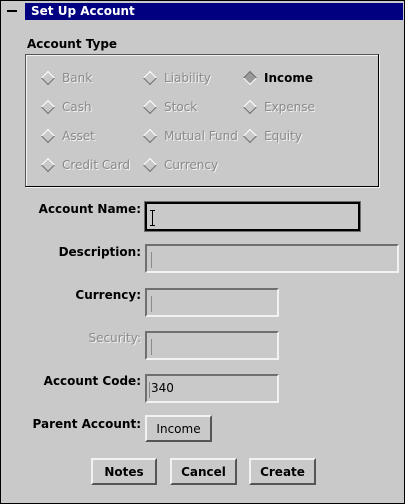 The image size is (405, 504). I want to click on account-name-field, so click(252, 216).